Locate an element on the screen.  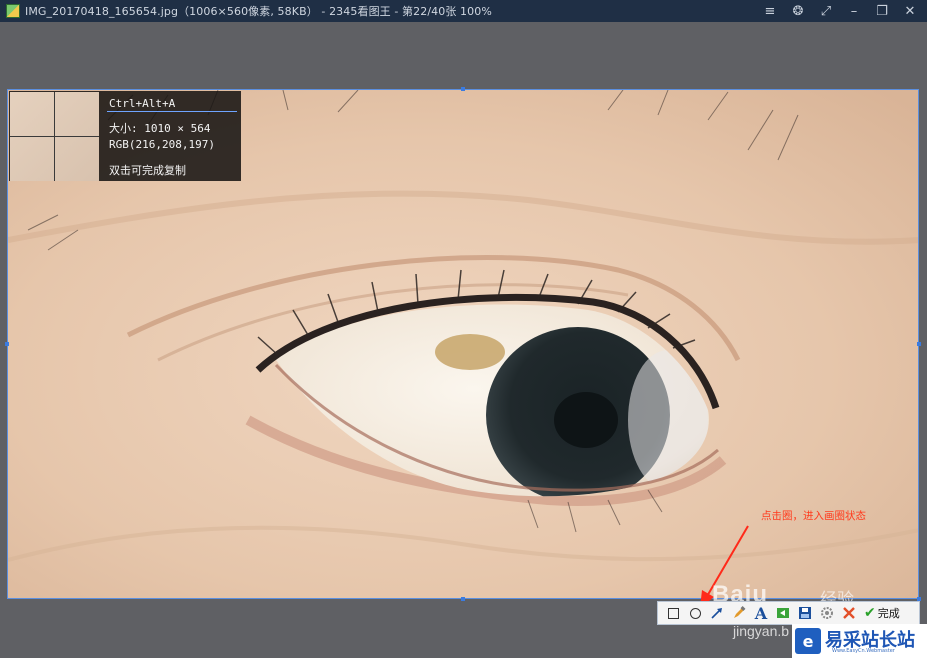
brush-tool-button is located at coordinates (739, 613).